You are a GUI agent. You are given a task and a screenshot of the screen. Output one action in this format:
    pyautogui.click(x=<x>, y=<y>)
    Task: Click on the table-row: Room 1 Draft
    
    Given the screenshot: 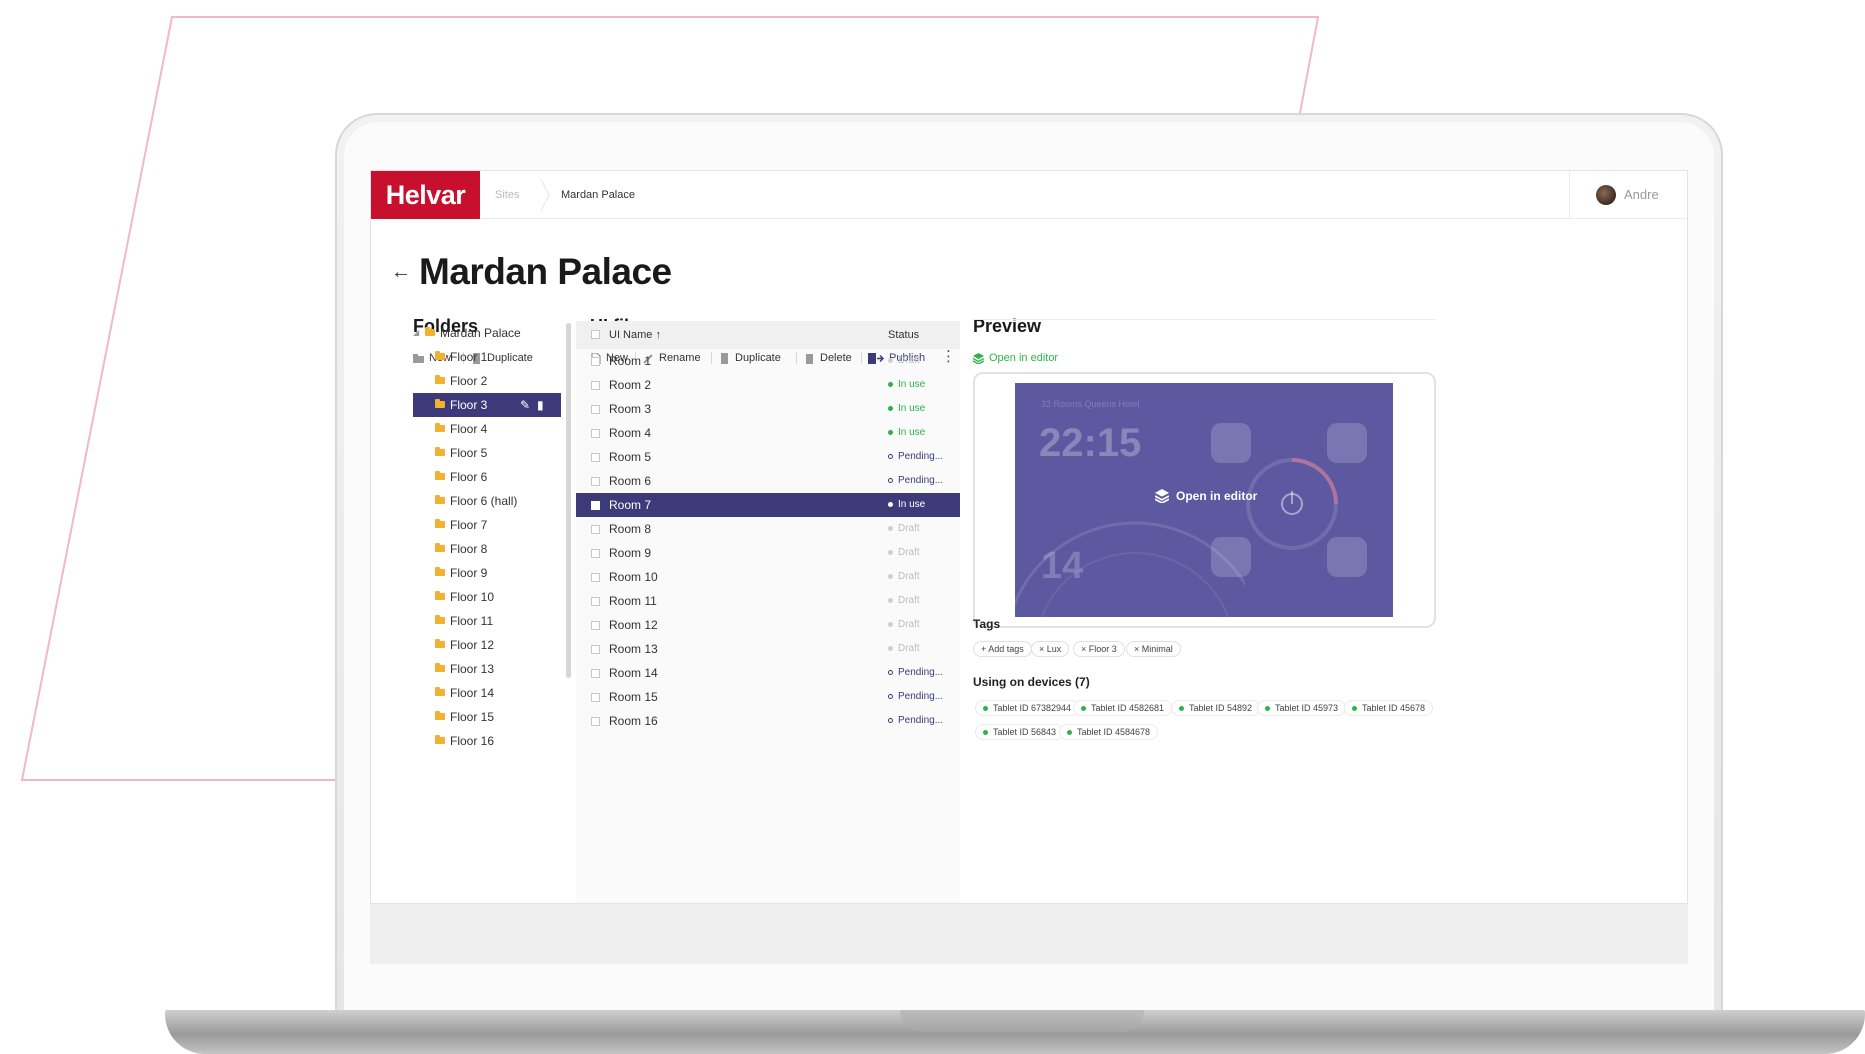 What is the action you would take?
    pyautogui.click(x=768, y=361)
    